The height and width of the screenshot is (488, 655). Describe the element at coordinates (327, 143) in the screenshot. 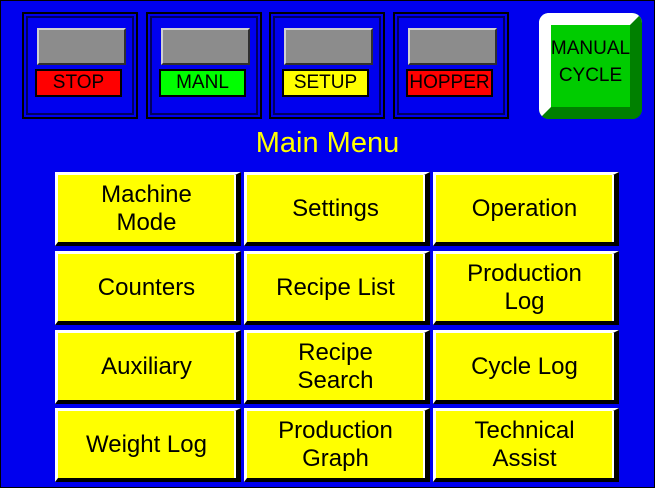

I see `page-title: Main Menu` at that location.